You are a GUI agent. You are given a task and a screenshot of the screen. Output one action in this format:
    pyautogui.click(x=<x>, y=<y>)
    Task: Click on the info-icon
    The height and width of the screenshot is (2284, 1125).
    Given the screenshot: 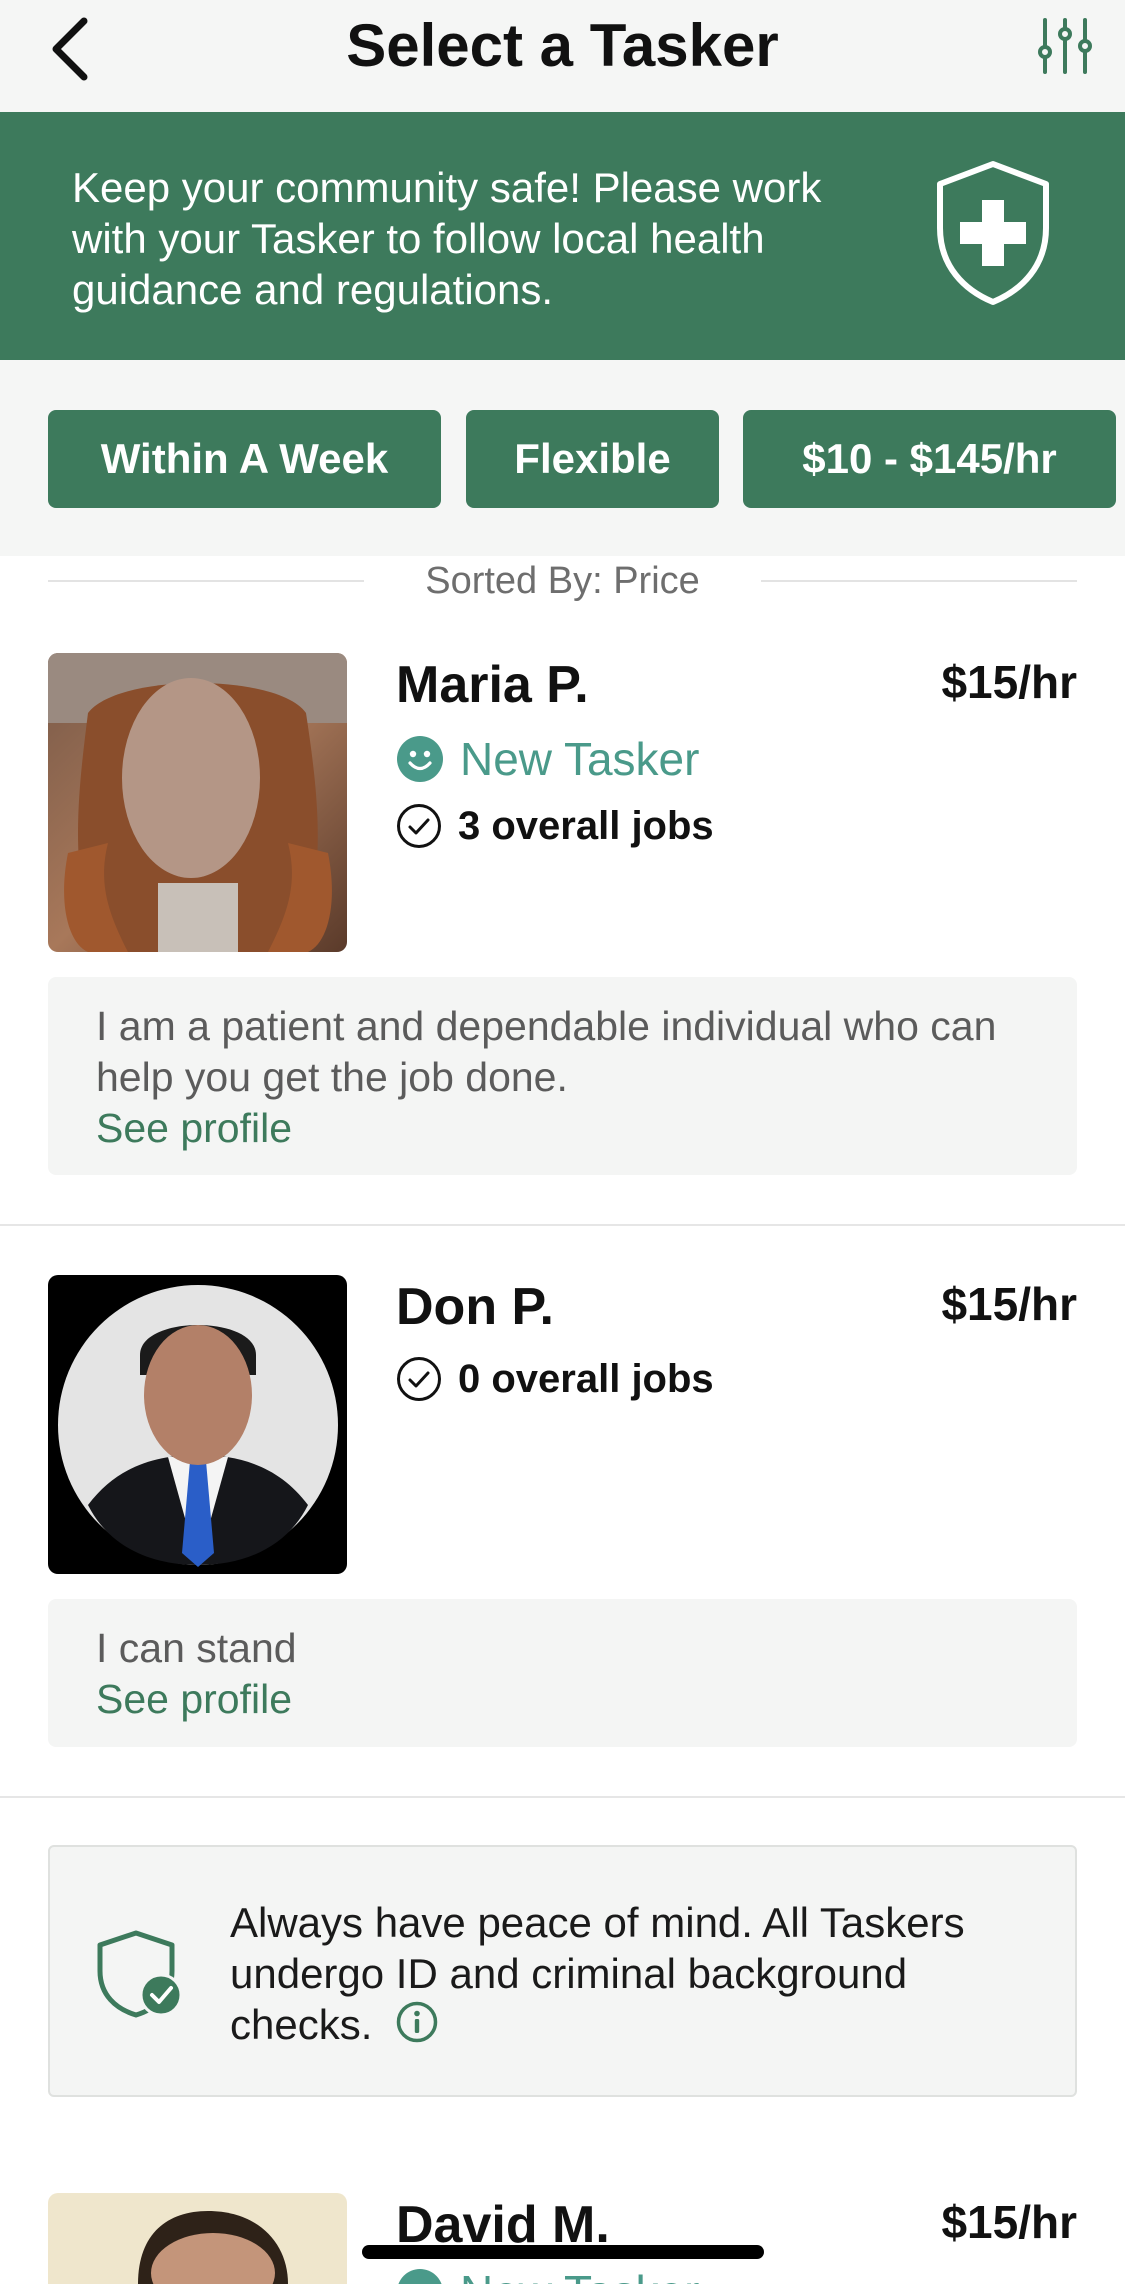 What is the action you would take?
    pyautogui.click(x=417, y=2027)
    